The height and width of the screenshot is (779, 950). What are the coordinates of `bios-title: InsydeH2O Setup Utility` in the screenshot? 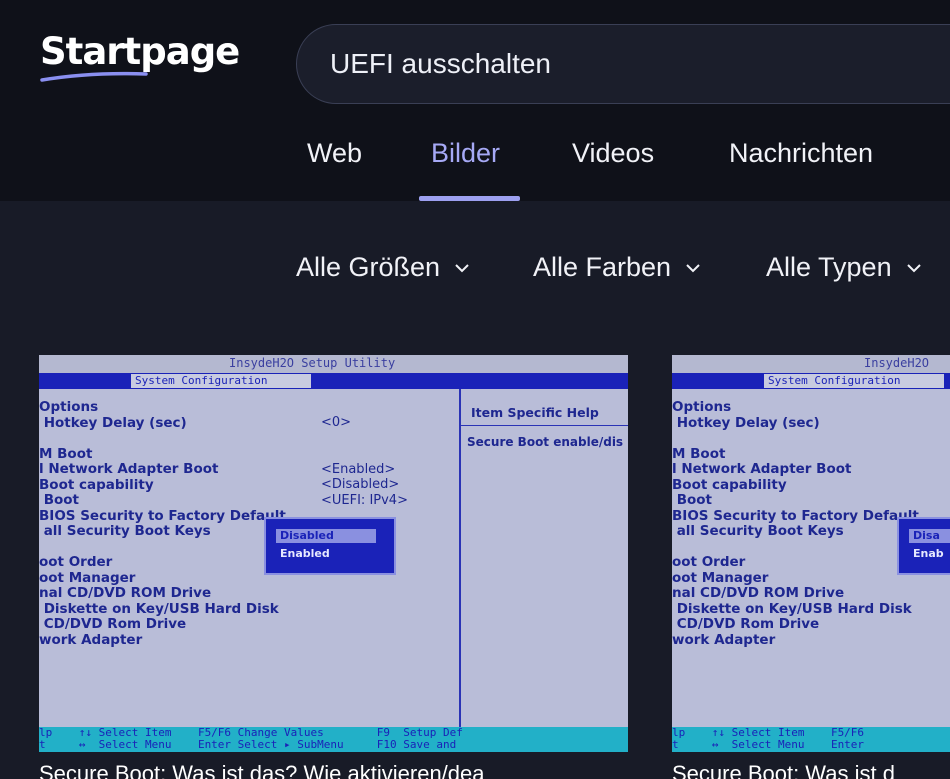 It's located at (312, 363).